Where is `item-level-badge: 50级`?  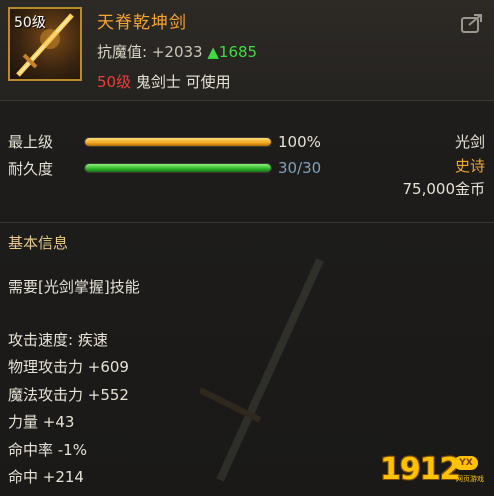
item-level-badge: 50级 is located at coordinates (30, 23).